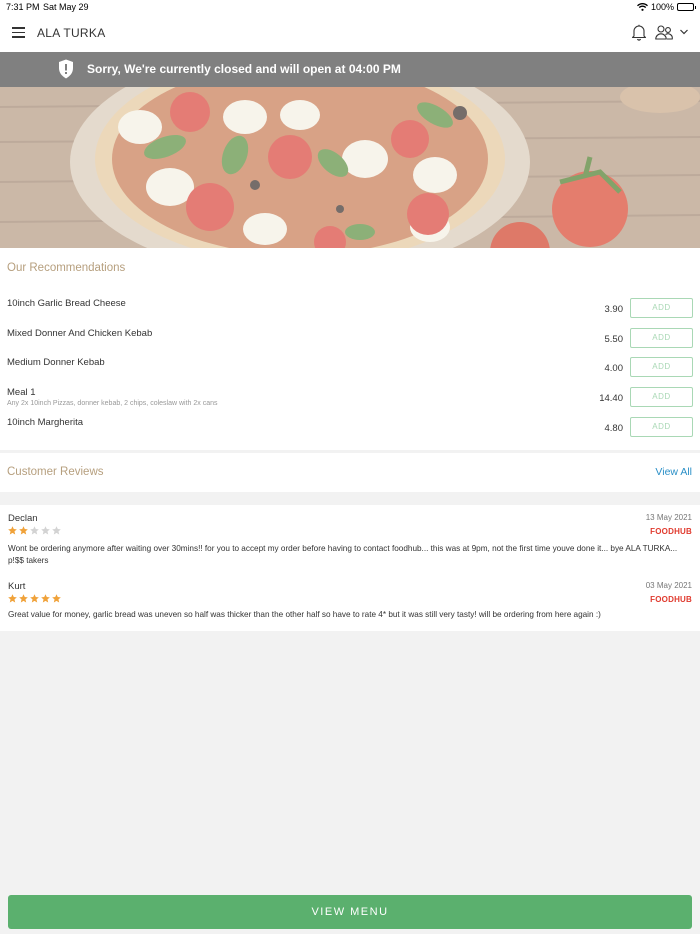  What do you see at coordinates (55, 472) in the screenshot?
I see `reviews-title: Customer Reviews` at bounding box center [55, 472].